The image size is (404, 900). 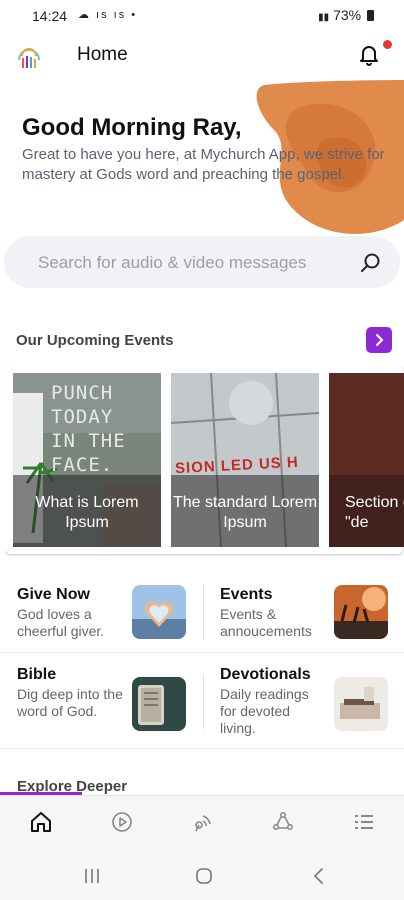 I want to click on podcast-icon, so click(x=202, y=822).